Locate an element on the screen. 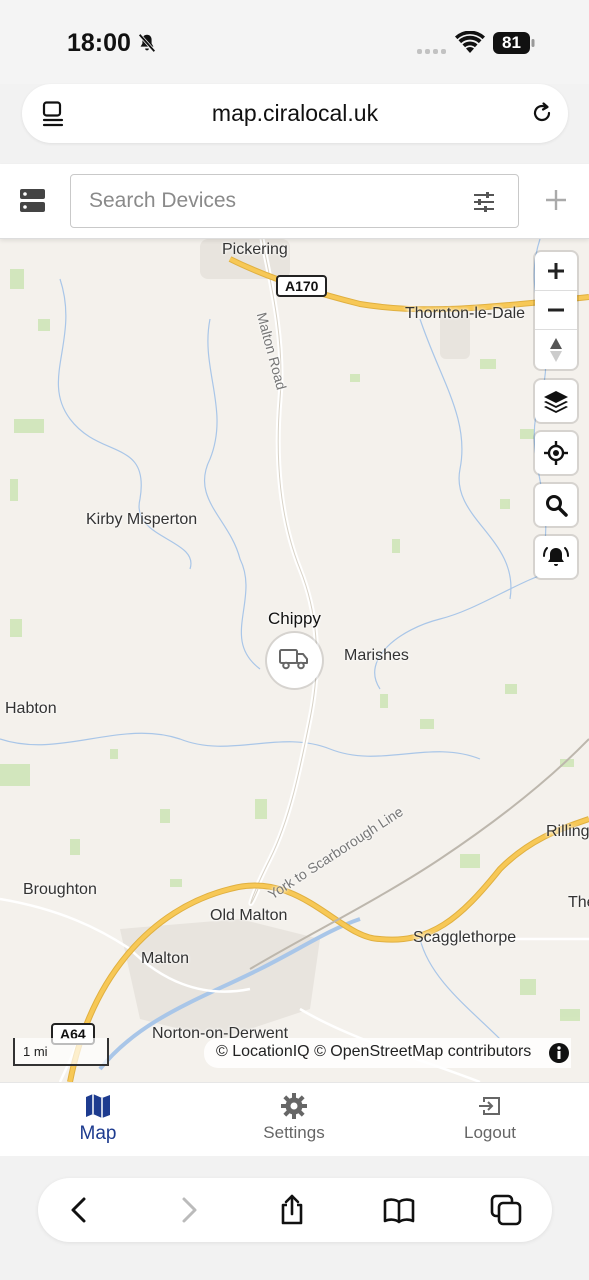  search-input is located at coordinates (269, 201).